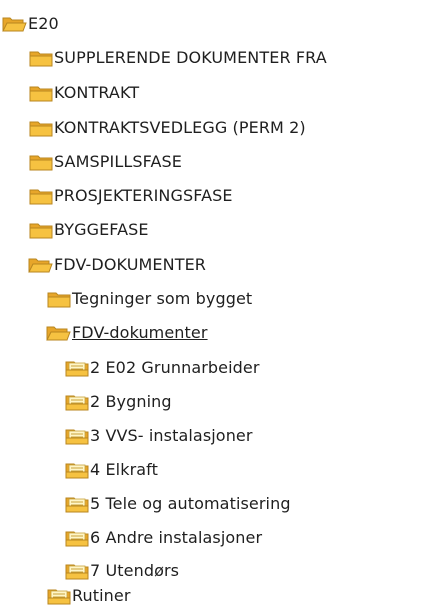 The image size is (424, 610). I want to click on tree-node-label: E20, so click(43, 23).